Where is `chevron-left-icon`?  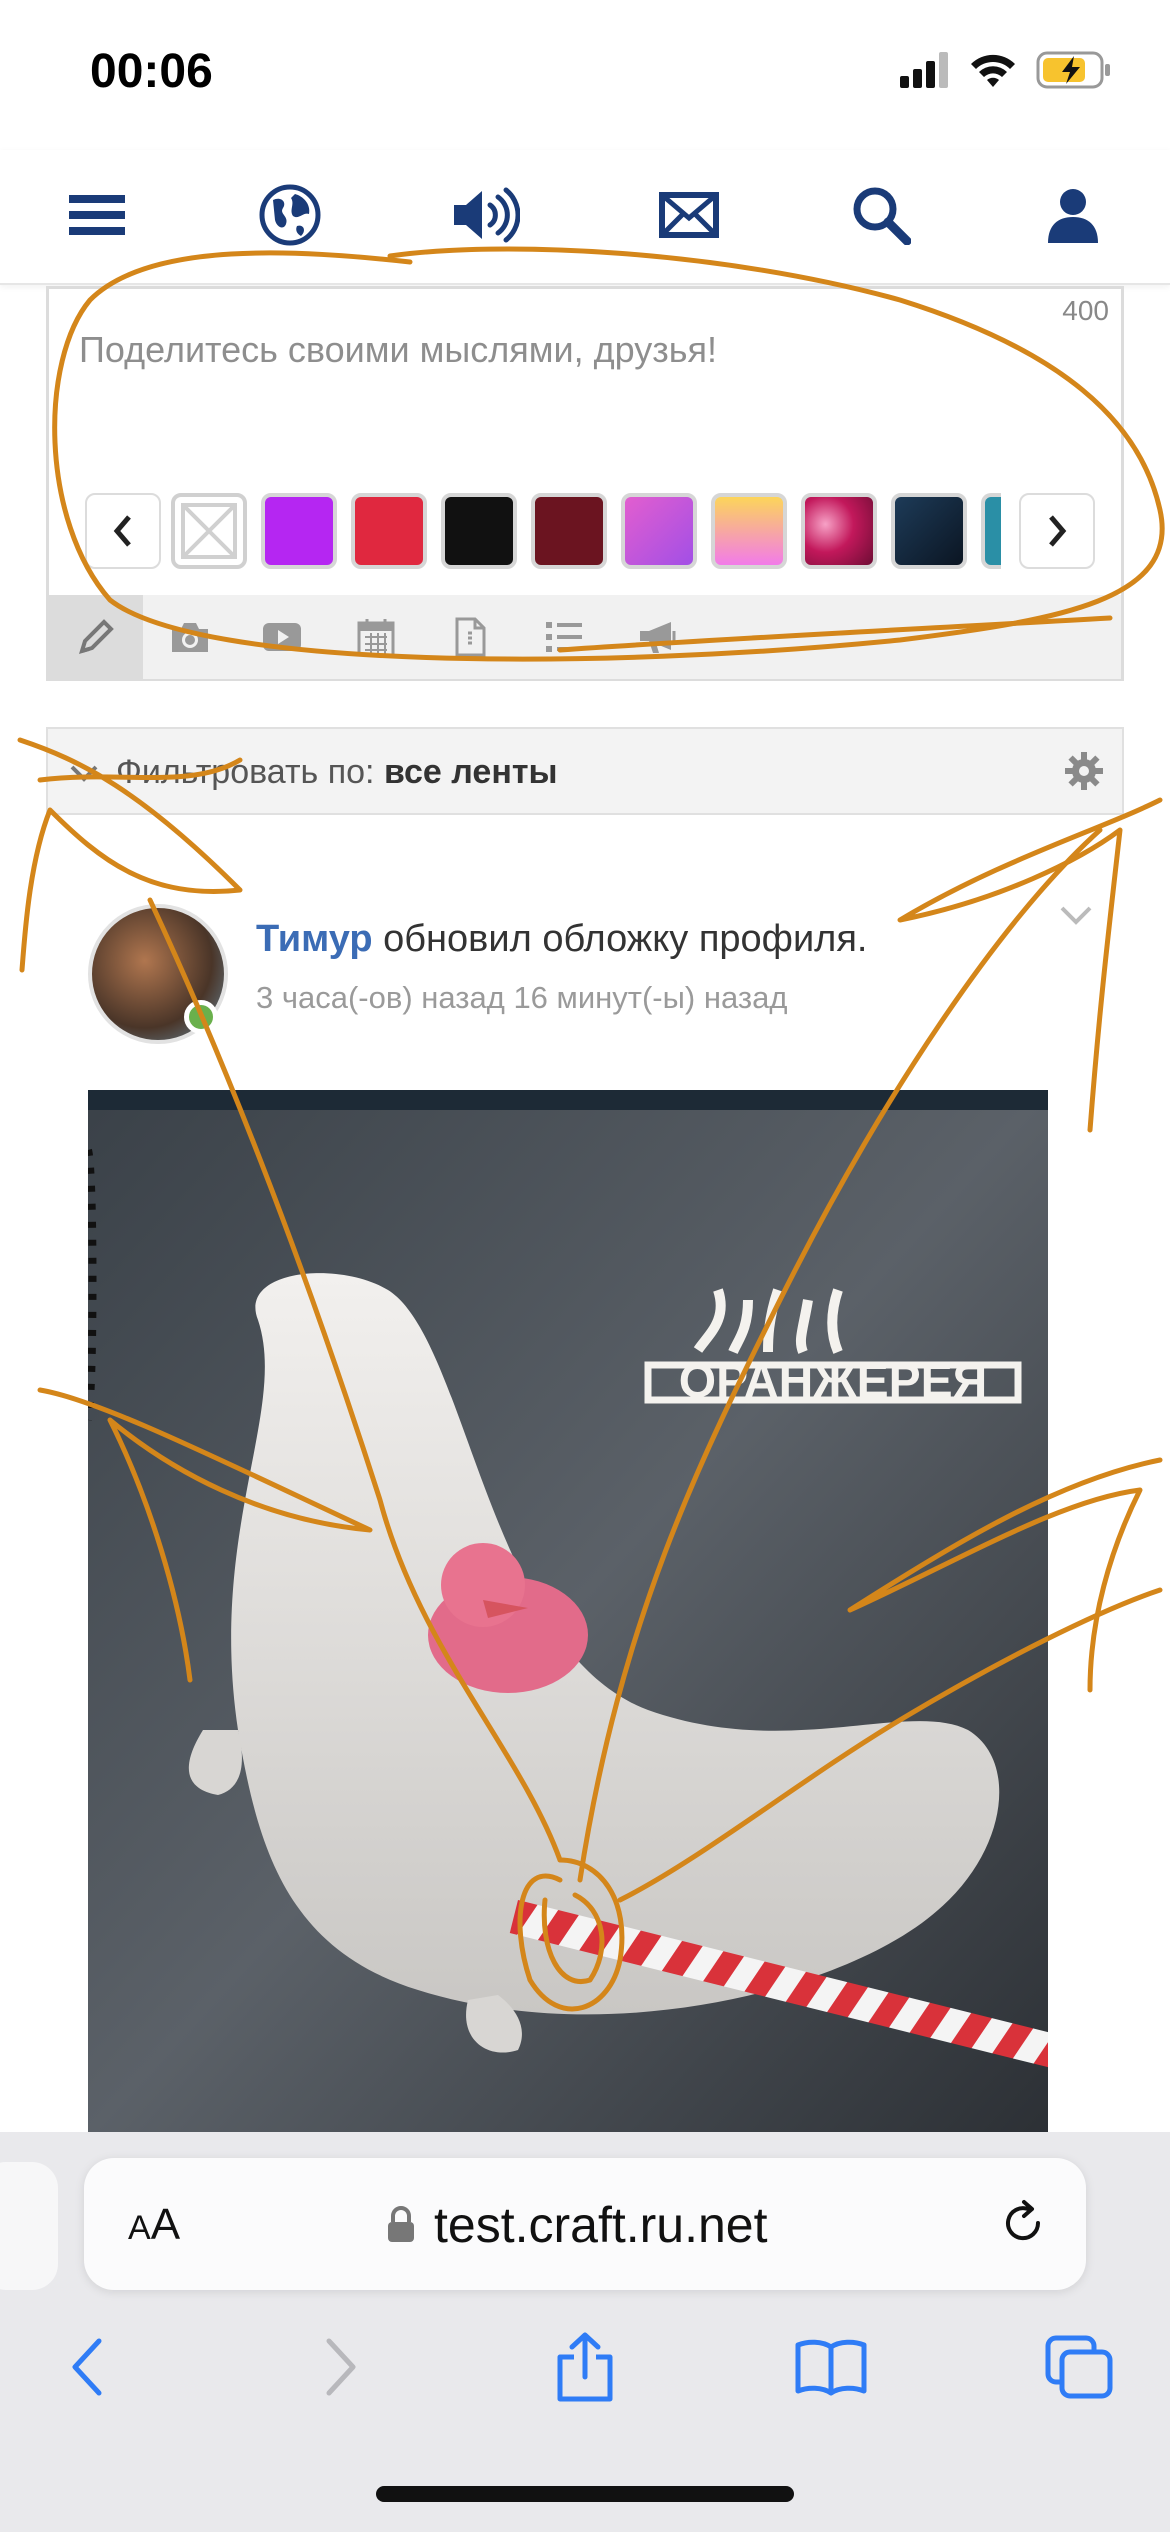 chevron-left-icon is located at coordinates (87, 2367).